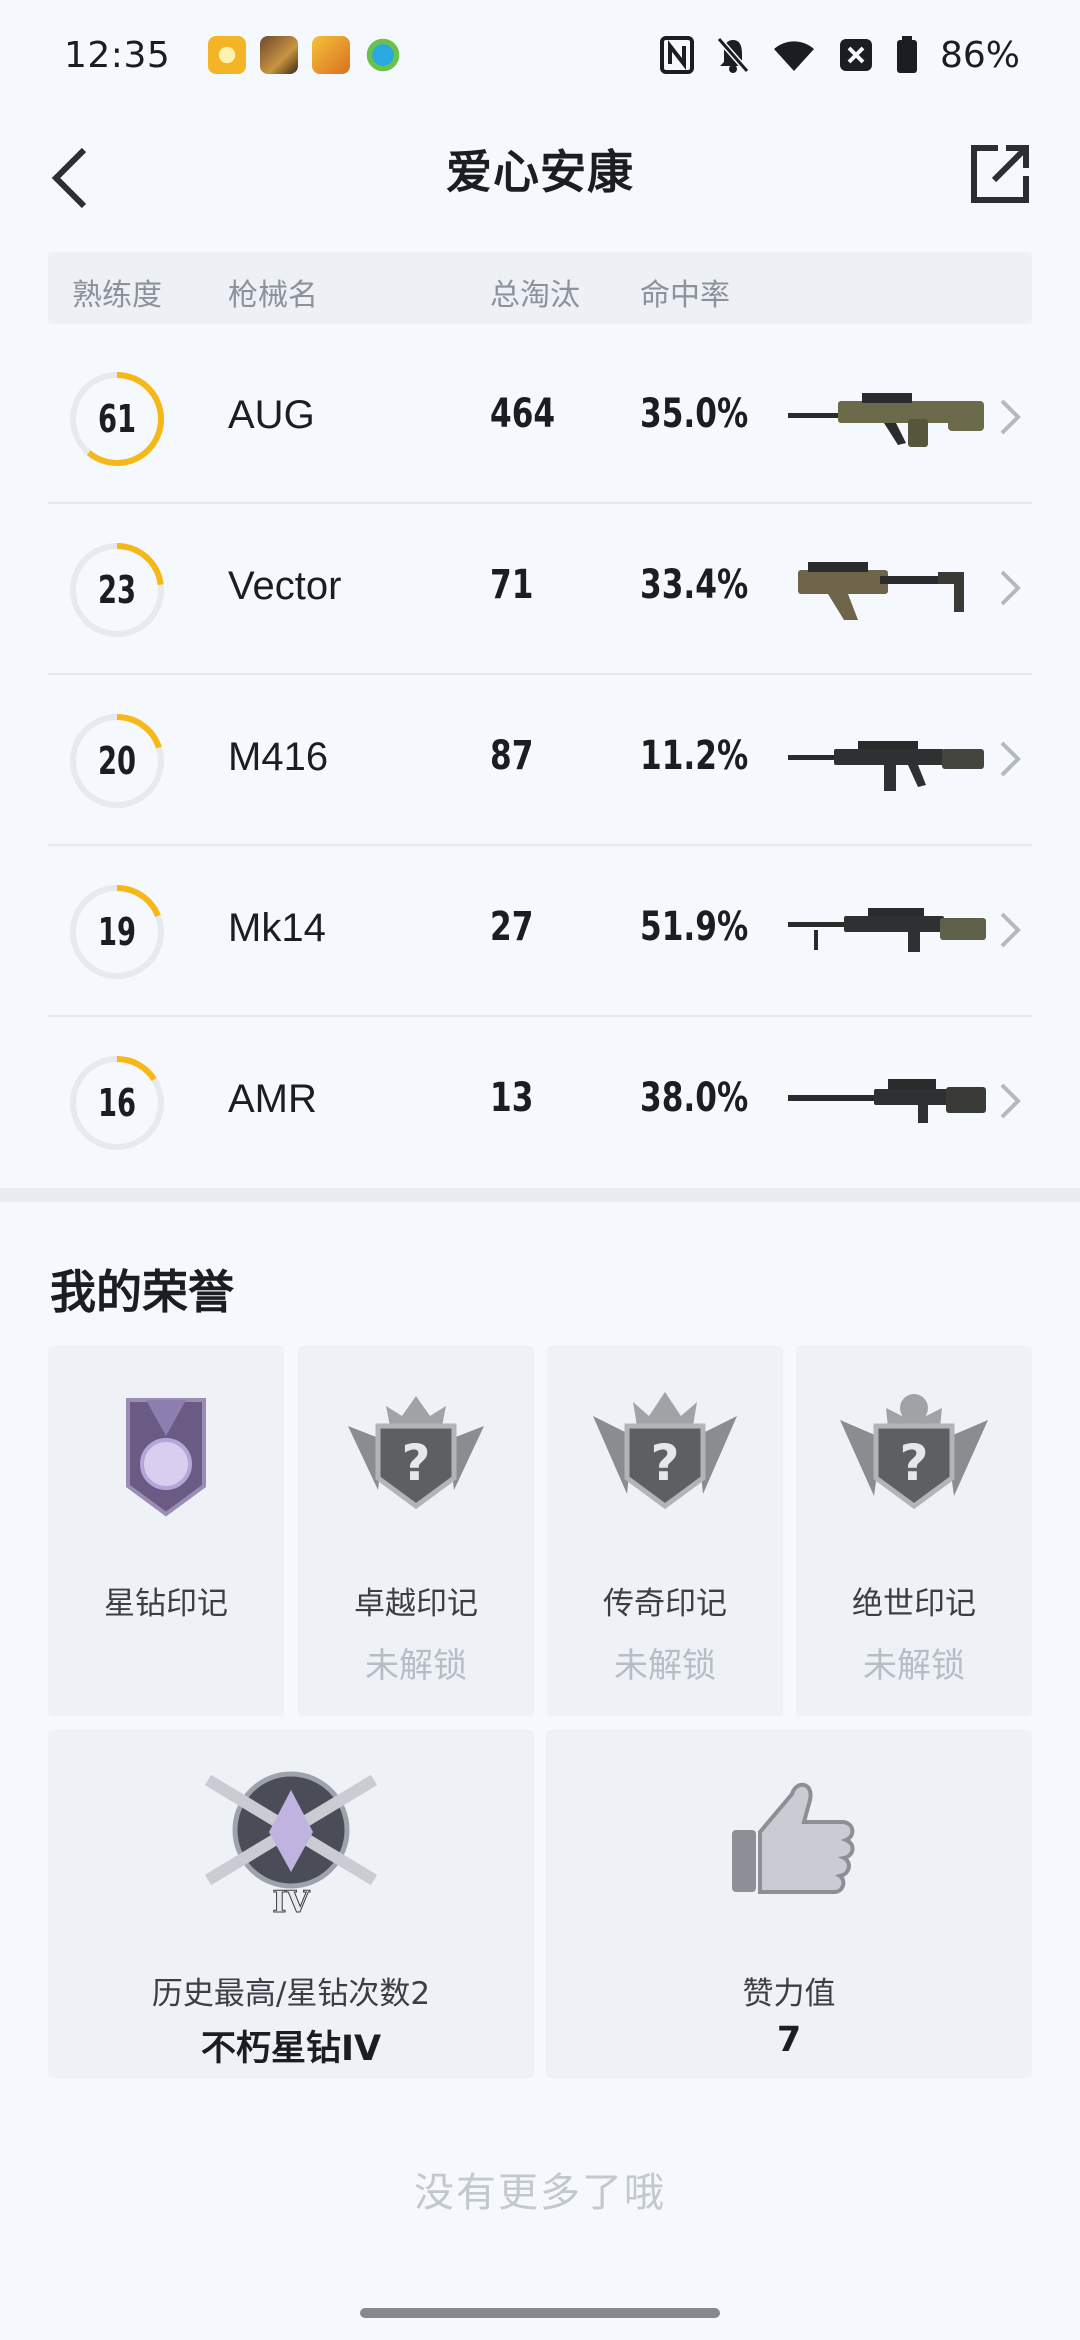 This screenshot has height=2340, width=1080. What do you see at coordinates (540, 172) in the screenshot?
I see `page-title: 爱心安康` at bounding box center [540, 172].